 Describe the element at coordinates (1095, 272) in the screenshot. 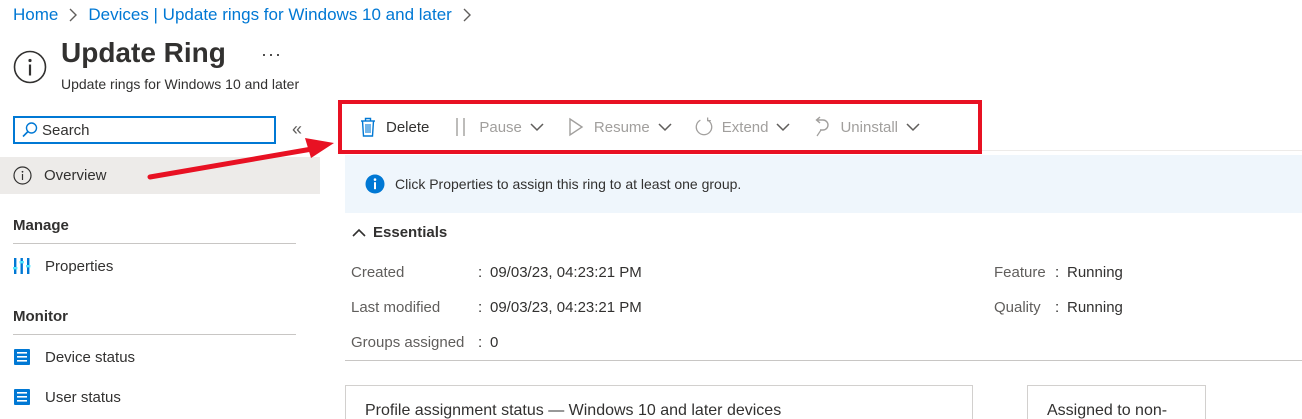

I see `essentials-value-feature: Running` at that location.